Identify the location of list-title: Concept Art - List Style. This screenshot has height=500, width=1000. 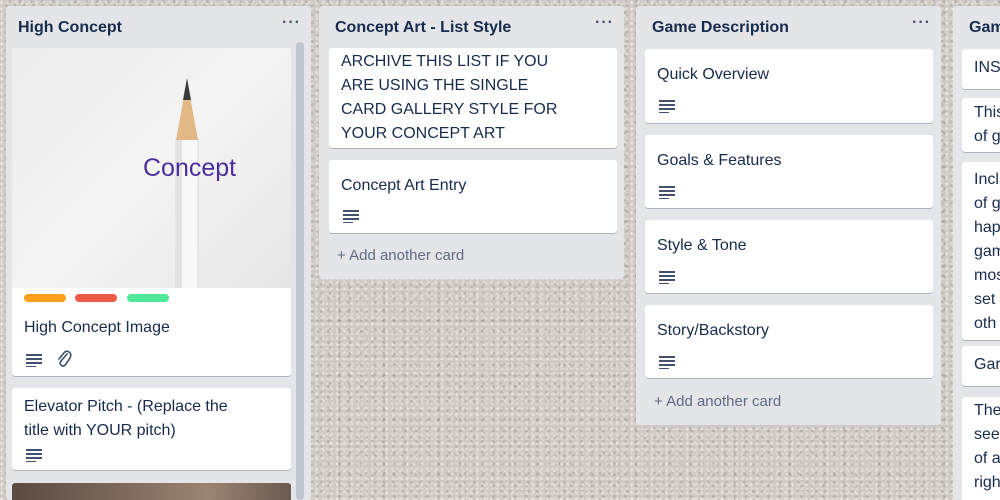
(423, 27).